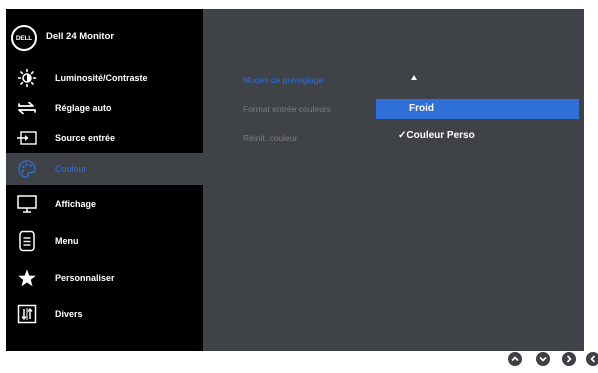 The height and width of the screenshot is (373, 598). Describe the element at coordinates (80, 36) in the screenshot. I see `monitor-title: Dell 24 Monitor` at that location.